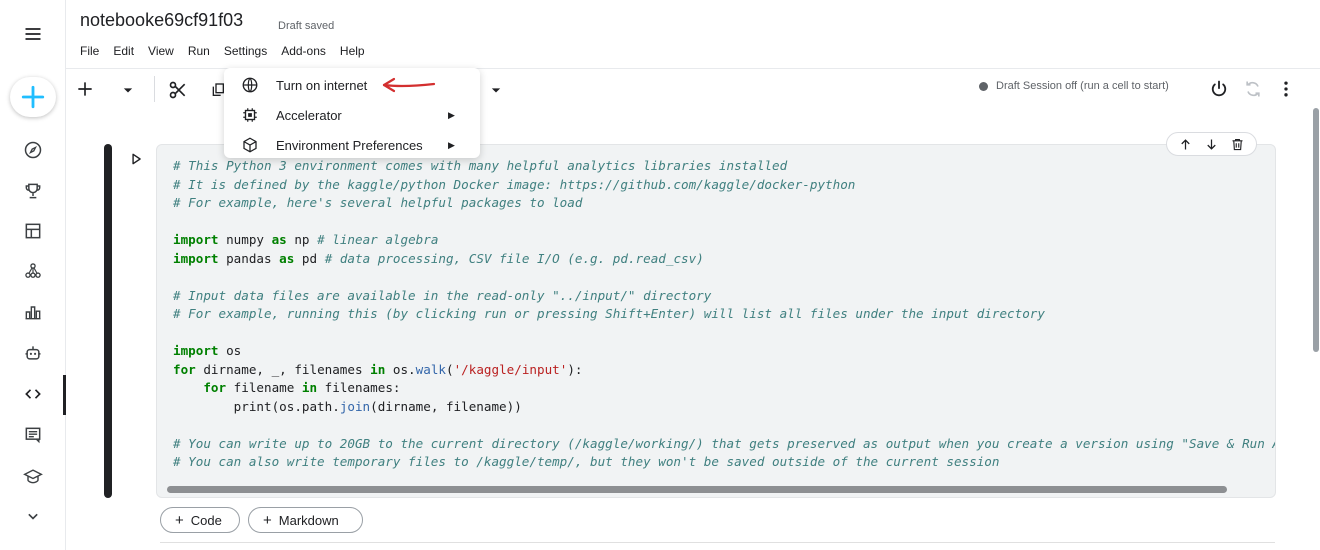 The image size is (1320, 550). I want to click on models-icon, so click(33, 271).